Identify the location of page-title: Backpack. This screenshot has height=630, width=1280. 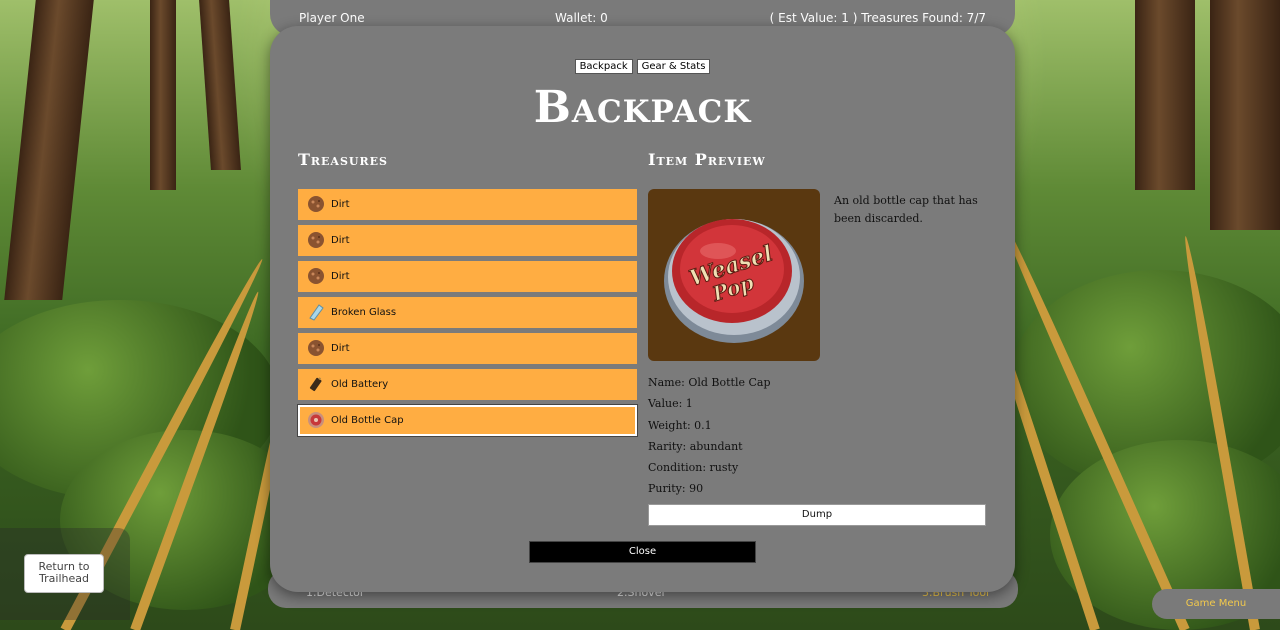
(642, 107).